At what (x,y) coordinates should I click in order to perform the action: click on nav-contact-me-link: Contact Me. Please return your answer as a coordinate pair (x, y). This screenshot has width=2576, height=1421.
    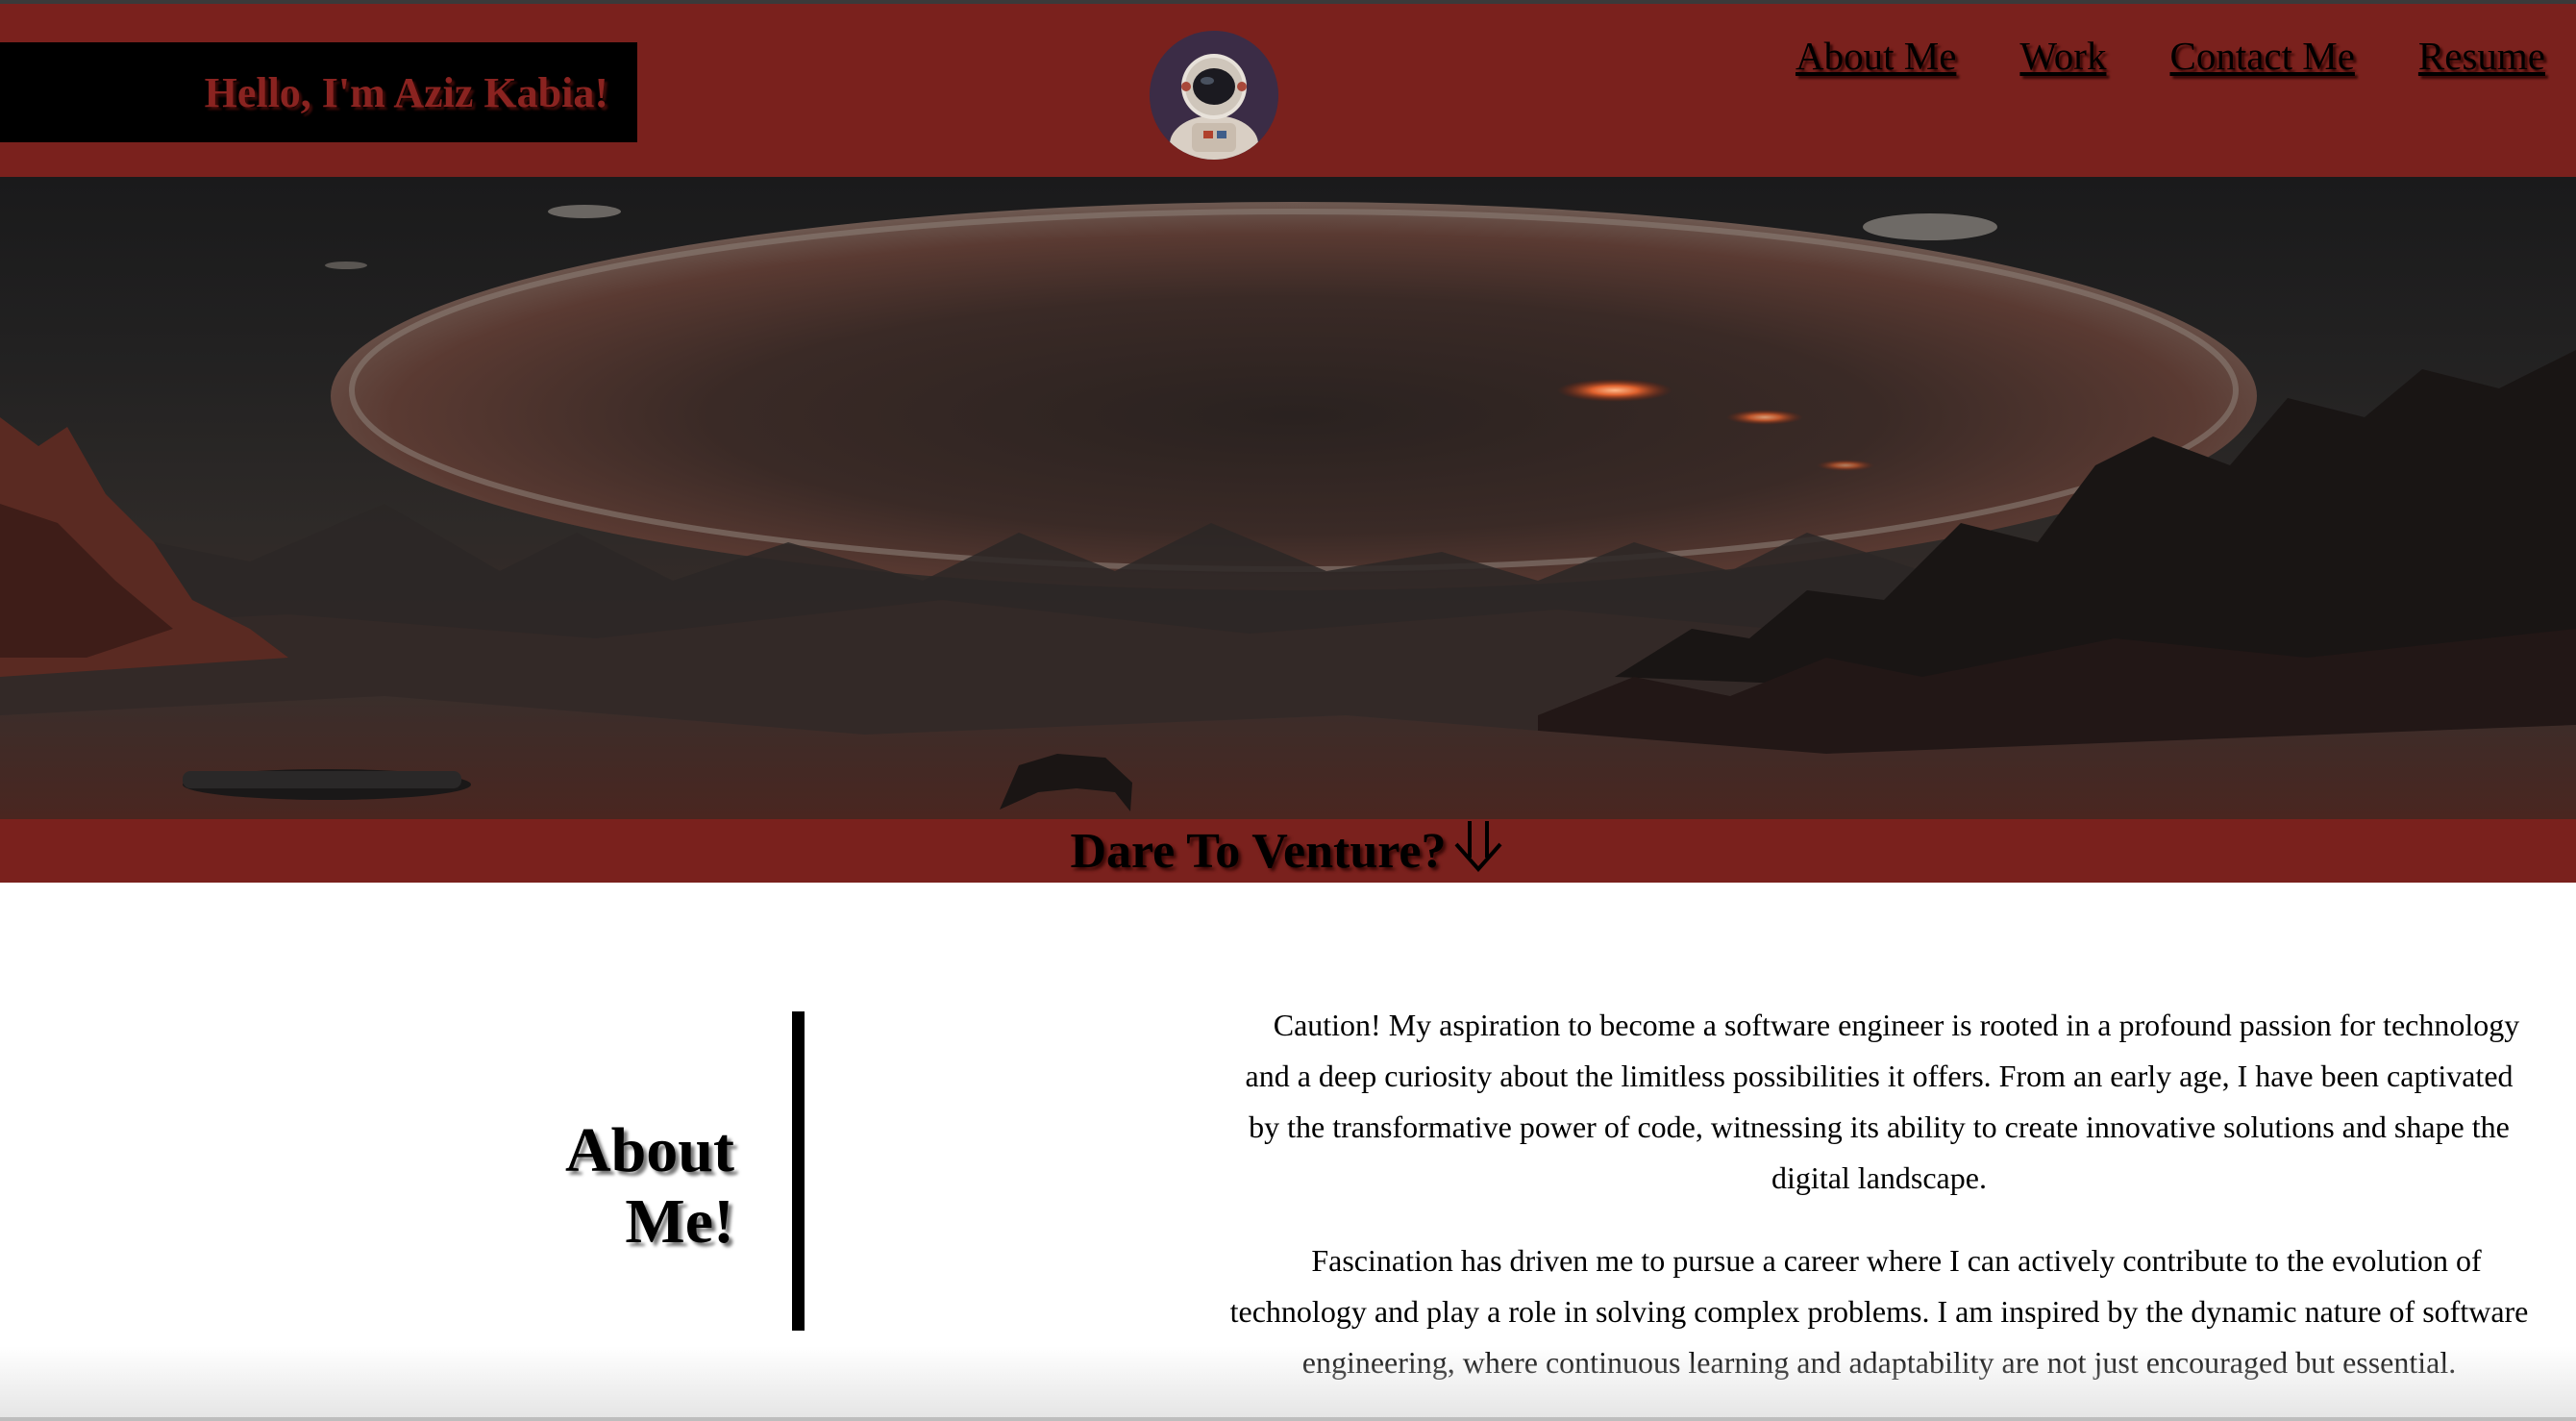
    Looking at the image, I should click on (2262, 56).